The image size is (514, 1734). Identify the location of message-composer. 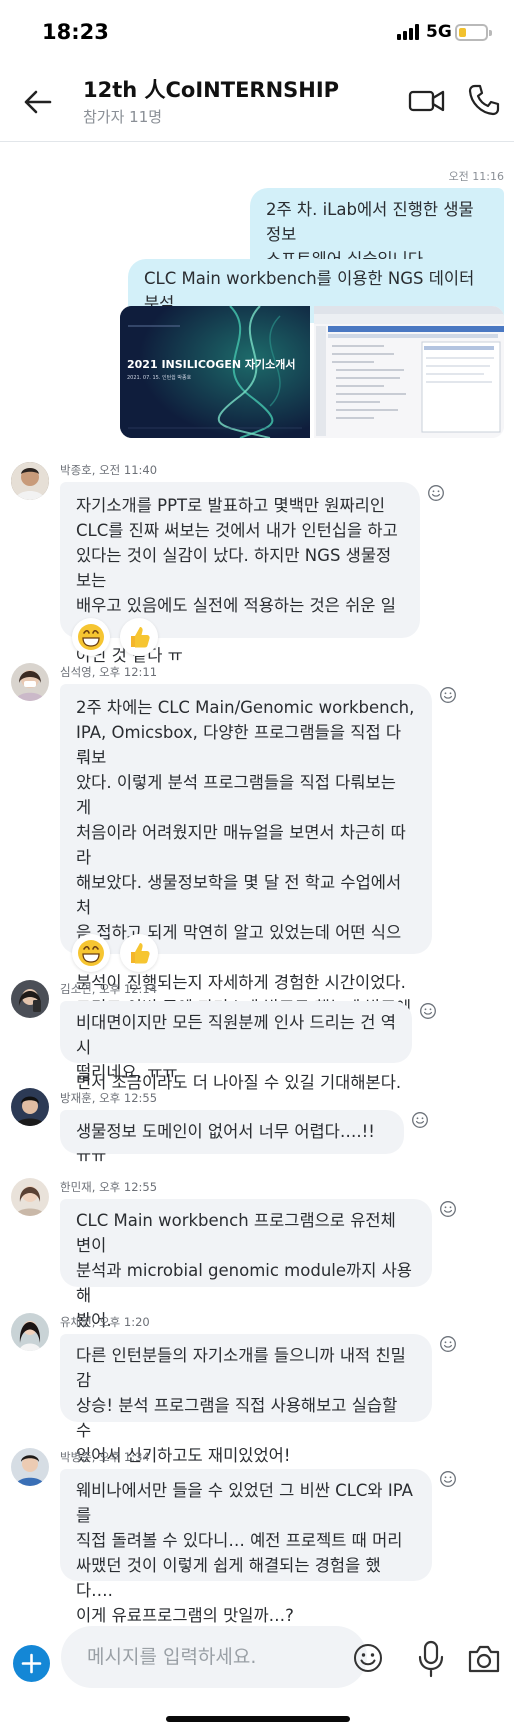
(257, 1660).